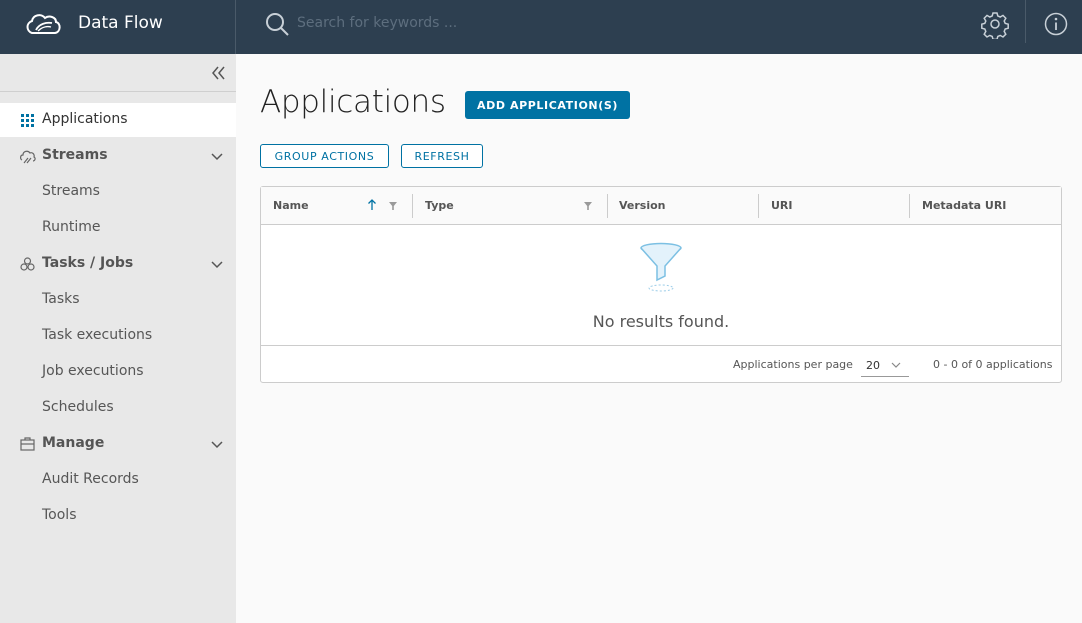 This screenshot has width=1082, height=623. What do you see at coordinates (118, 192) in the screenshot?
I see `sidebar-item-streams: Streams` at bounding box center [118, 192].